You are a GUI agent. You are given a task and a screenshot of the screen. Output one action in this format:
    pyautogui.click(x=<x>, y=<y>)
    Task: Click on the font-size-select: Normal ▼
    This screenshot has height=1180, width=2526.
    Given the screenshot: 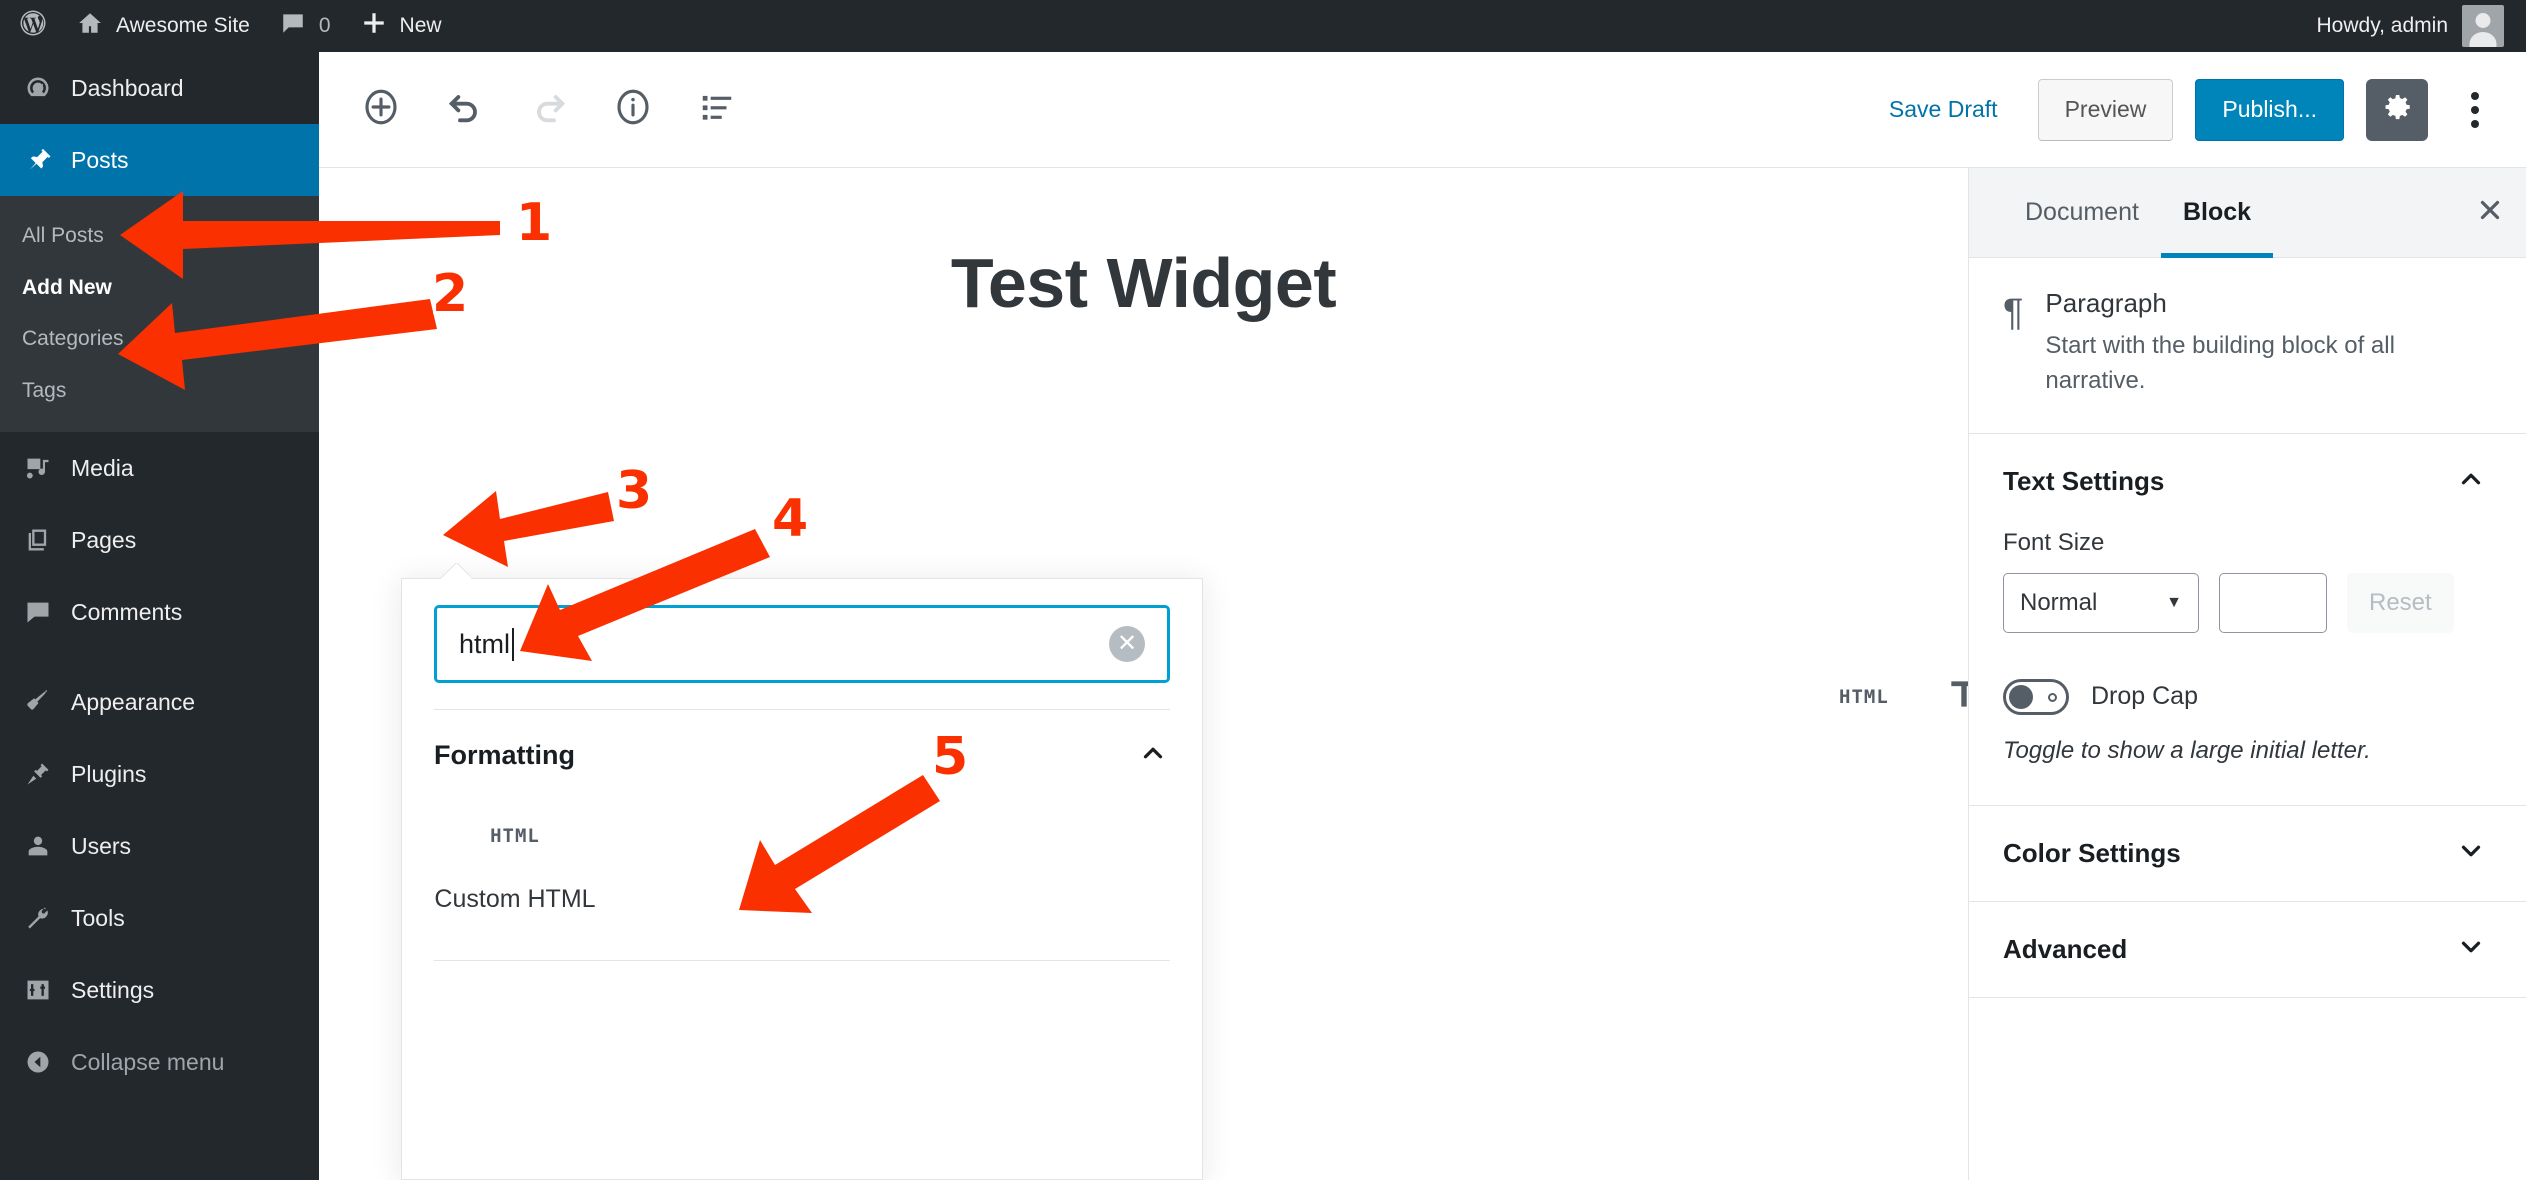 What is the action you would take?
    pyautogui.click(x=2101, y=602)
    